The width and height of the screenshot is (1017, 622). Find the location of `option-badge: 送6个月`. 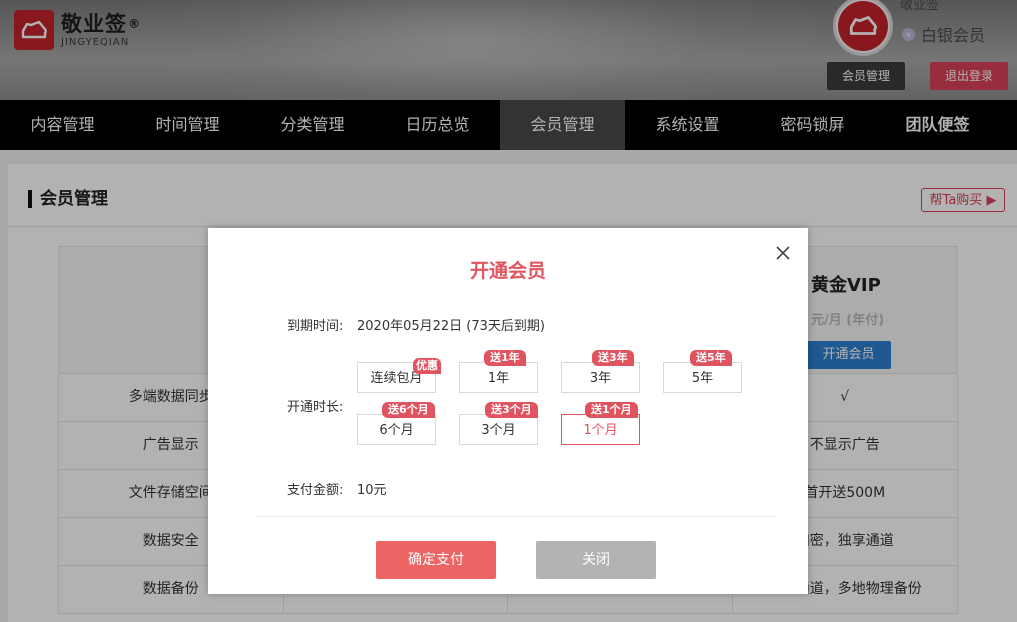

option-badge: 送6个月 is located at coordinates (408, 410).